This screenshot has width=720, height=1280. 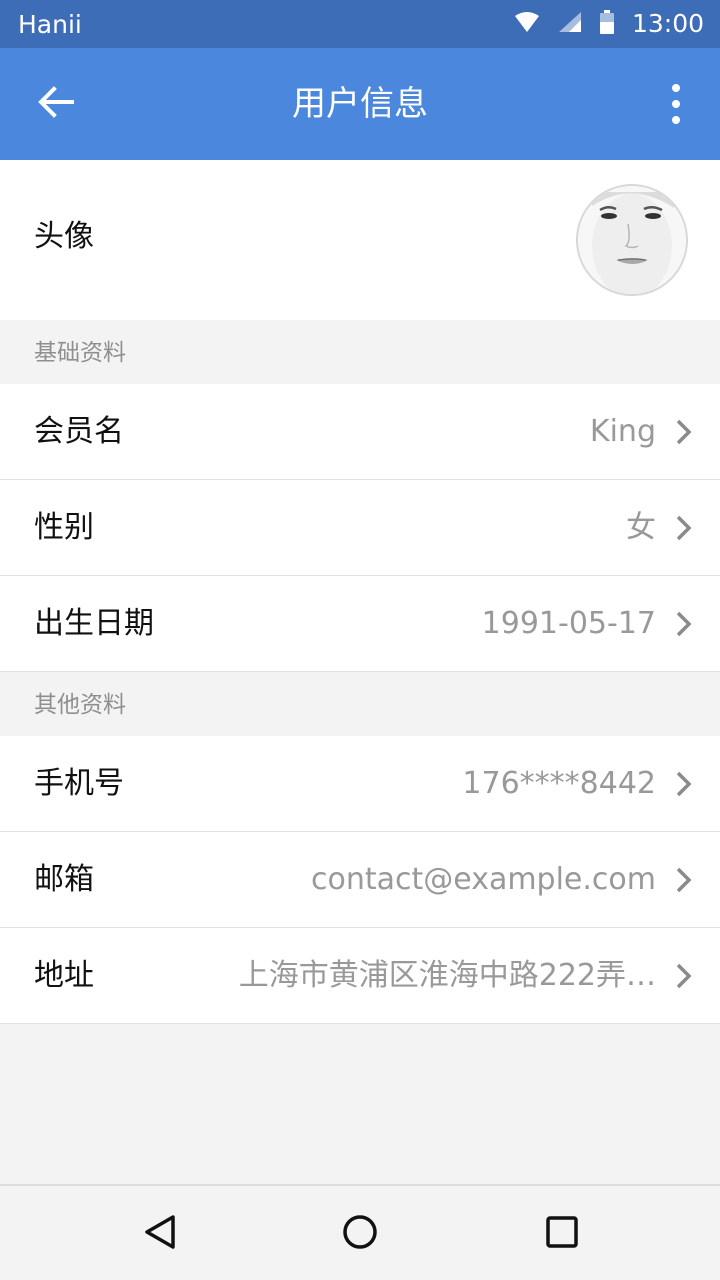 What do you see at coordinates (64, 975) in the screenshot?
I see `row-label: 地址` at bounding box center [64, 975].